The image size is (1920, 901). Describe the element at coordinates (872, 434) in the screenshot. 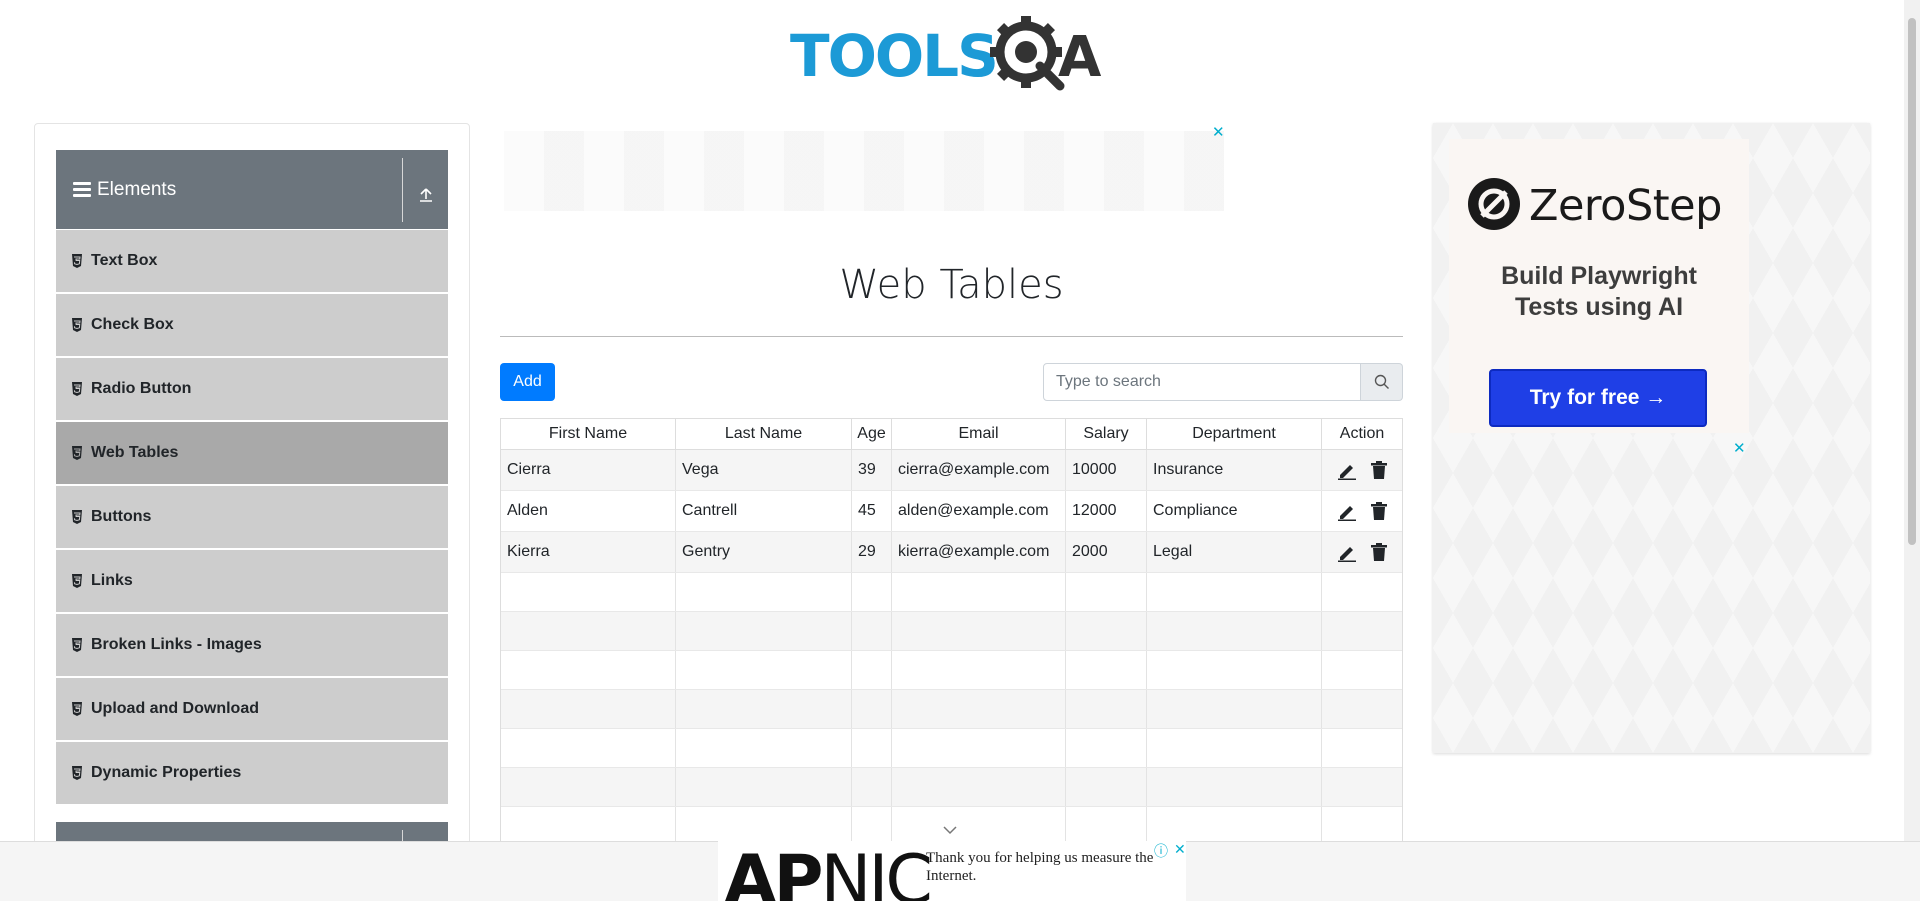

I see `column-header-age: Age` at that location.